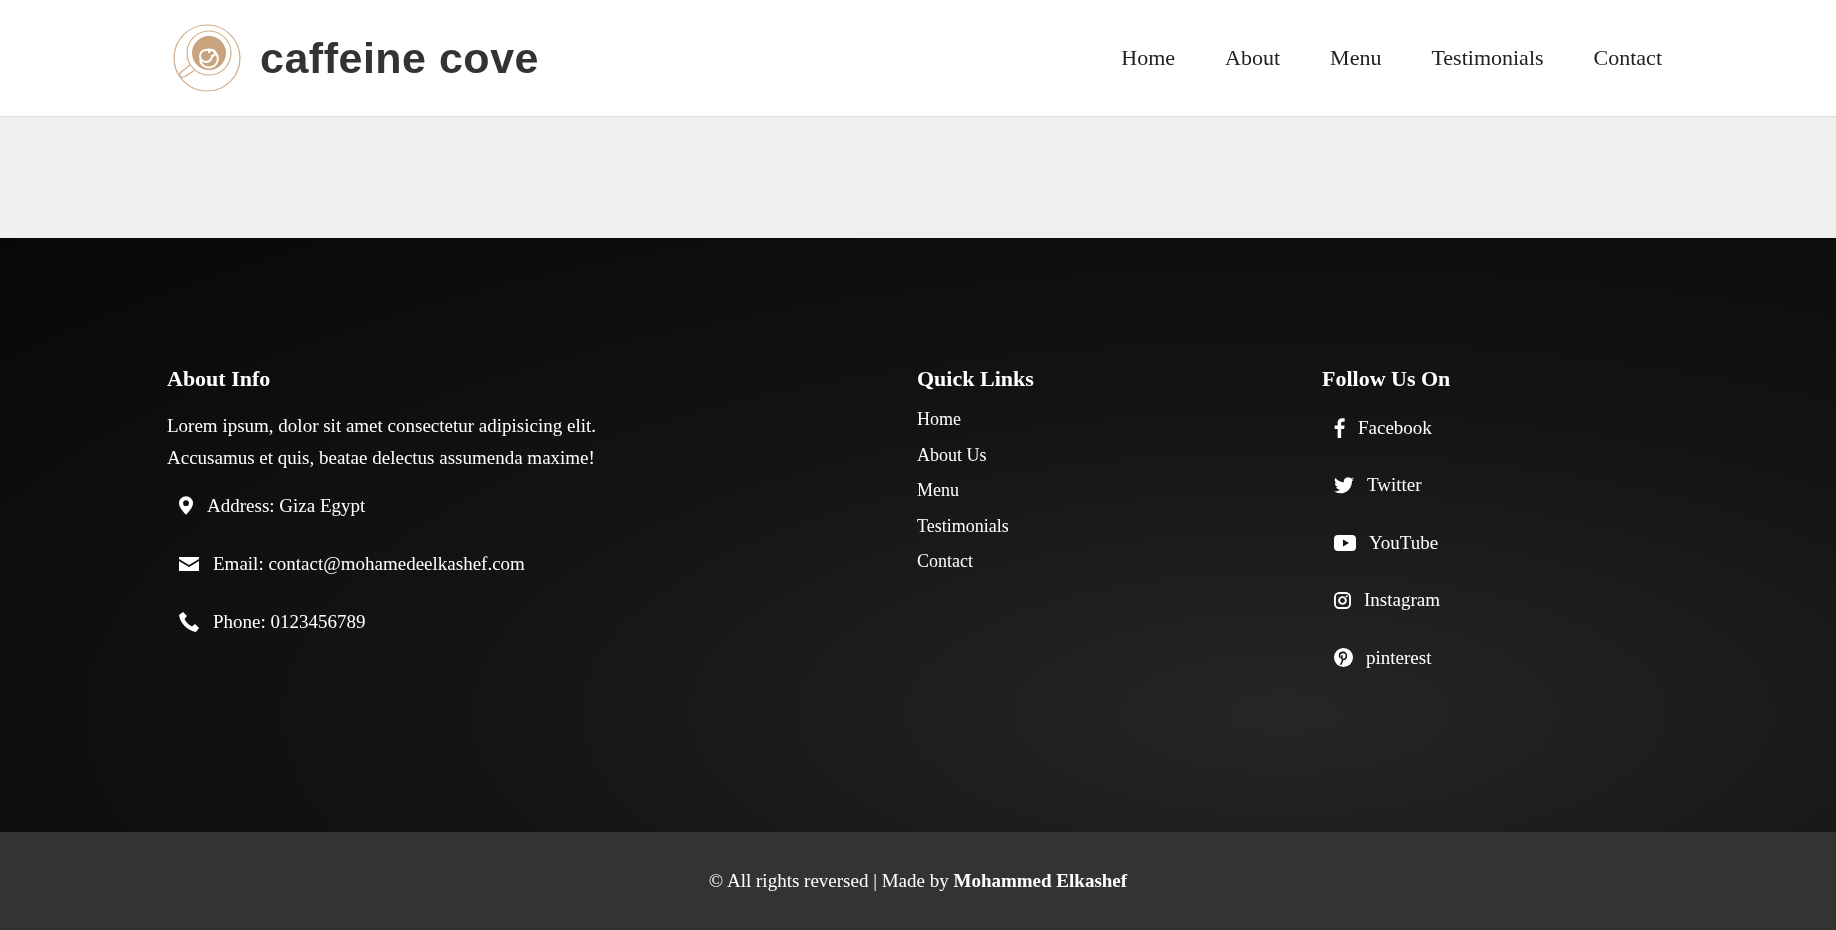 This screenshot has height=930, width=1836. What do you see at coordinates (189, 621) in the screenshot?
I see `phone-icon` at bounding box center [189, 621].